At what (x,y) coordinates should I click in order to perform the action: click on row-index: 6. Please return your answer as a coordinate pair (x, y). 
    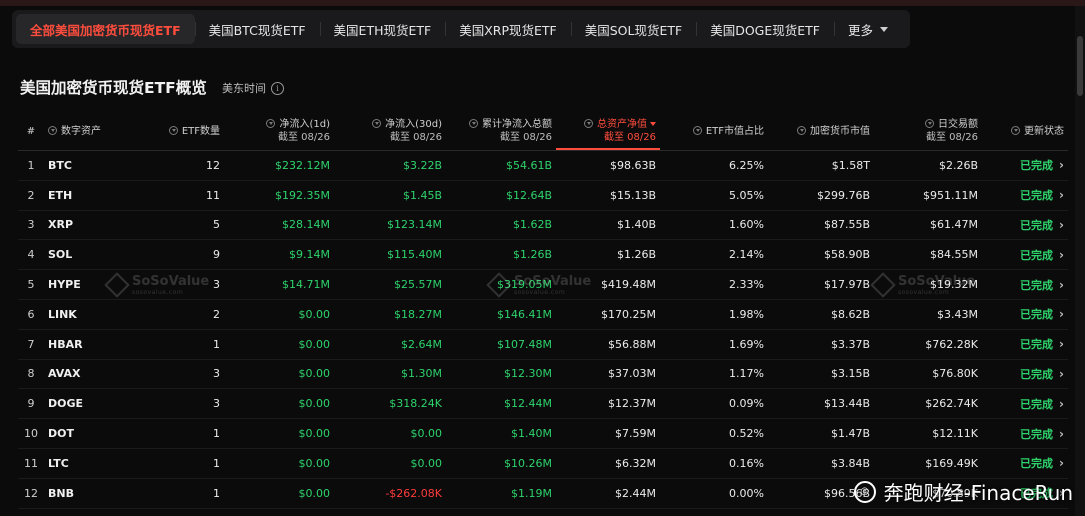
    Looking at the image, I should click on (31, 314).